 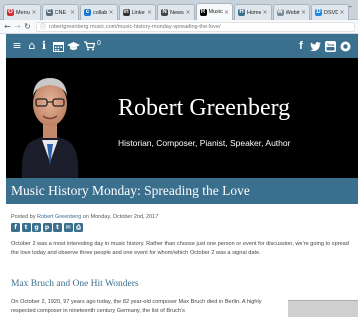 I want to click on facebook-icon: f, so click(x=301, y=46).